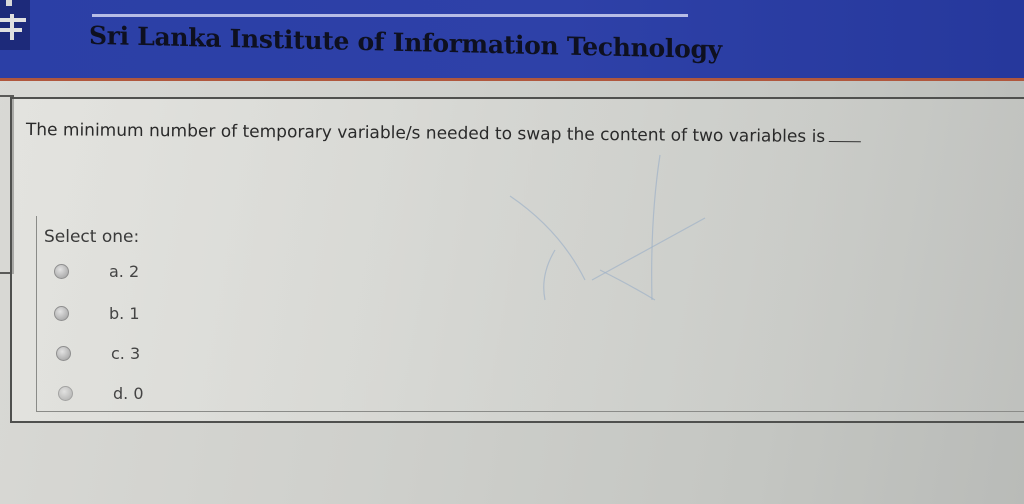 This screenshot has width=1024, height=504. What do you see at coordinates (124, 271) in the screenshot?
I see `option-label: a. 2` at bounding box center [124, 271].